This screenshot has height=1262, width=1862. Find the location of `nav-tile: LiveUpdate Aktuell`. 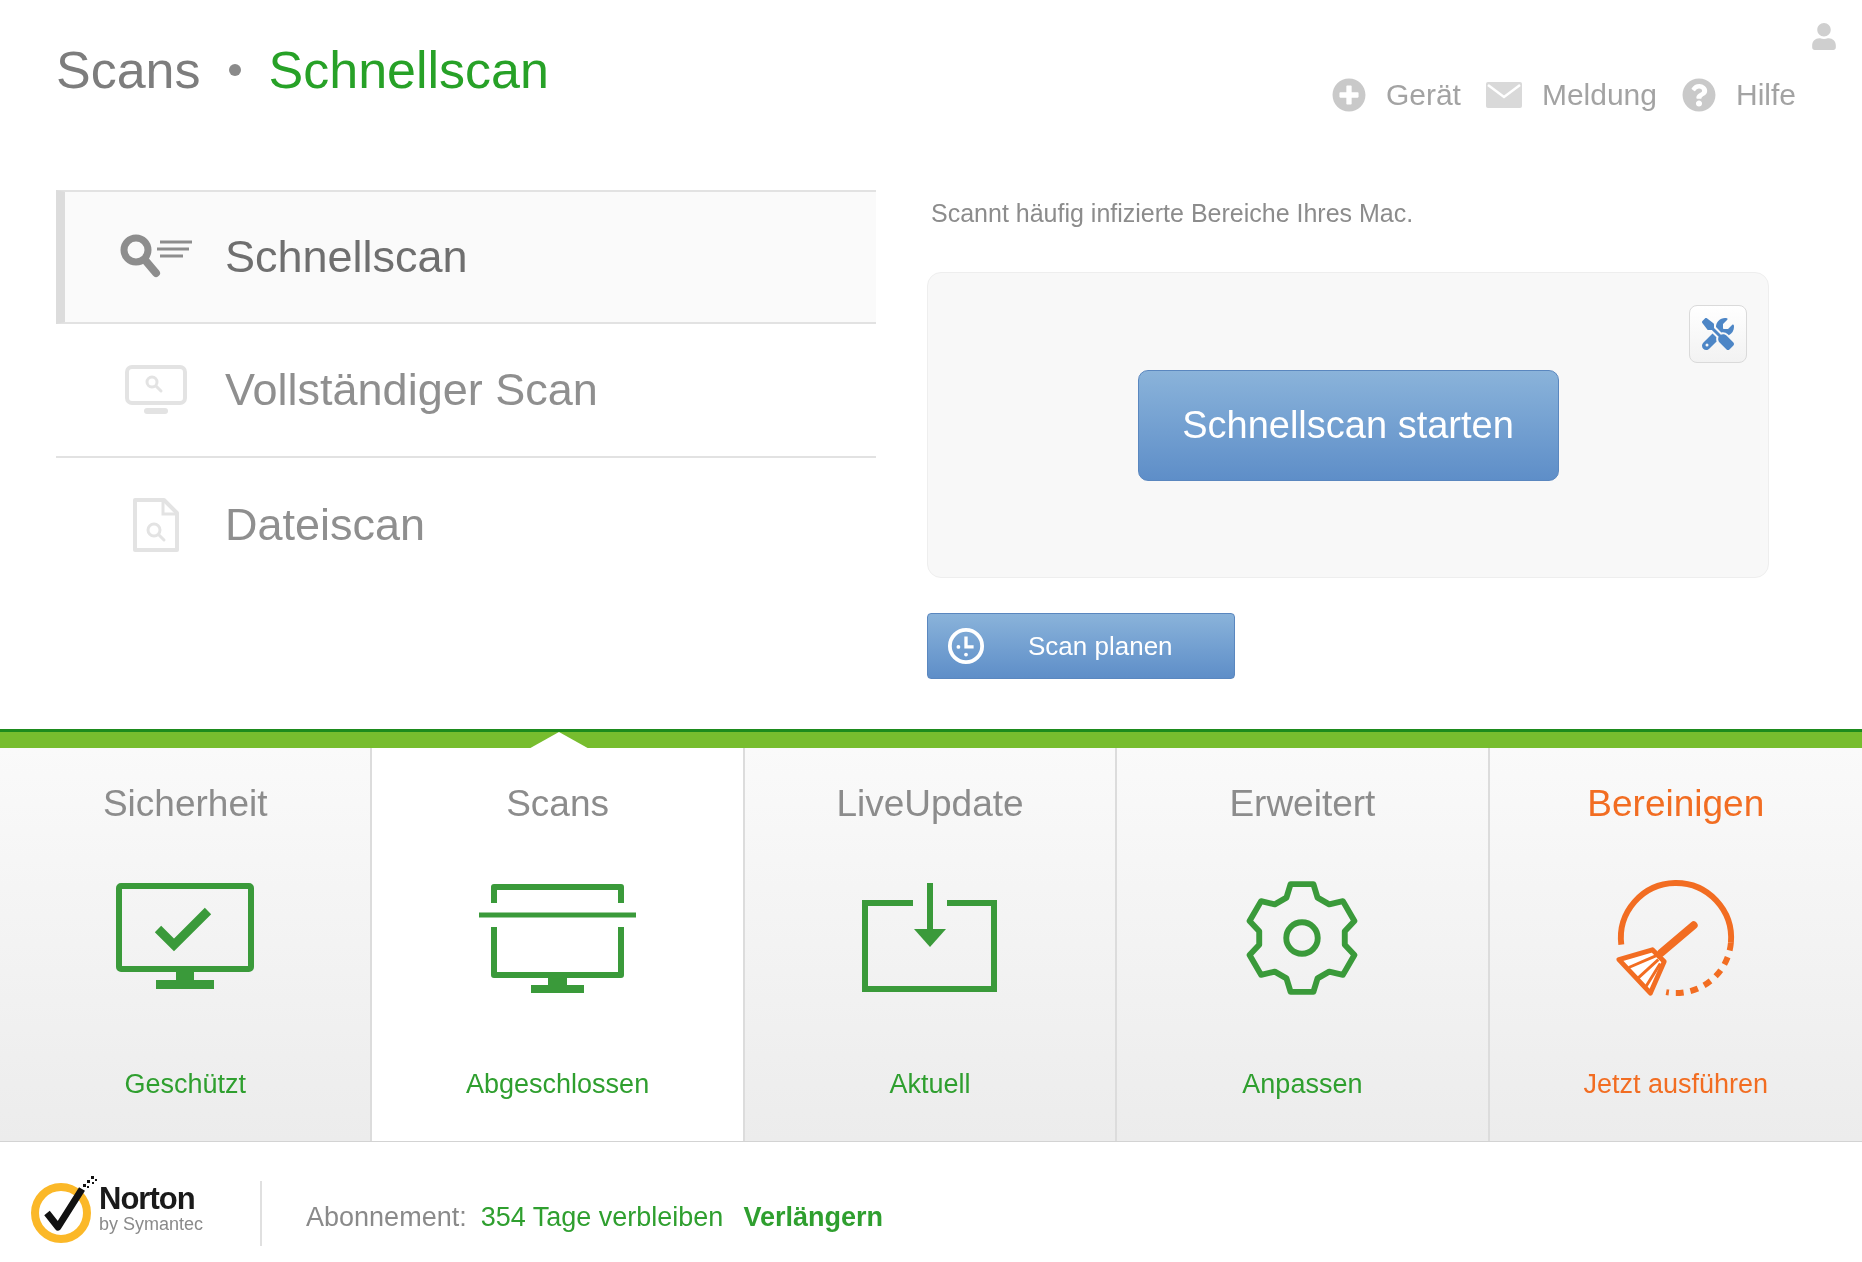

nav-tile: LiveUpdate Aktuell is located at coordinates (931, 944).